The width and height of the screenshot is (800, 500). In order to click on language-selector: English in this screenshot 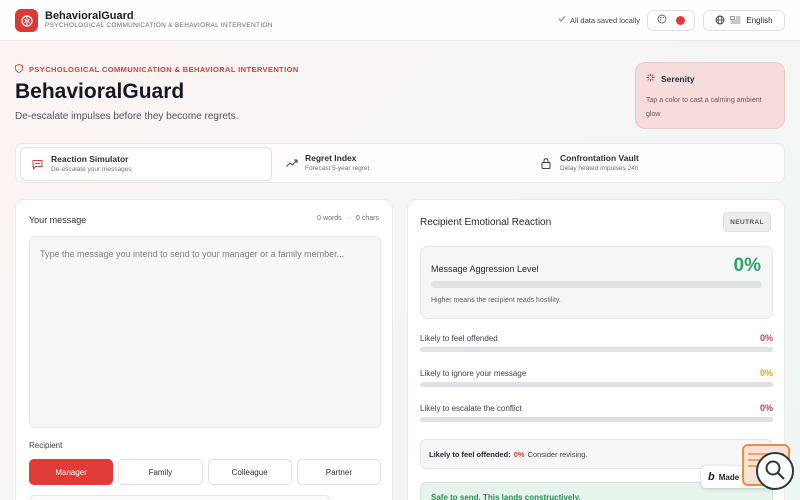, I will do `click(744, 20)`.